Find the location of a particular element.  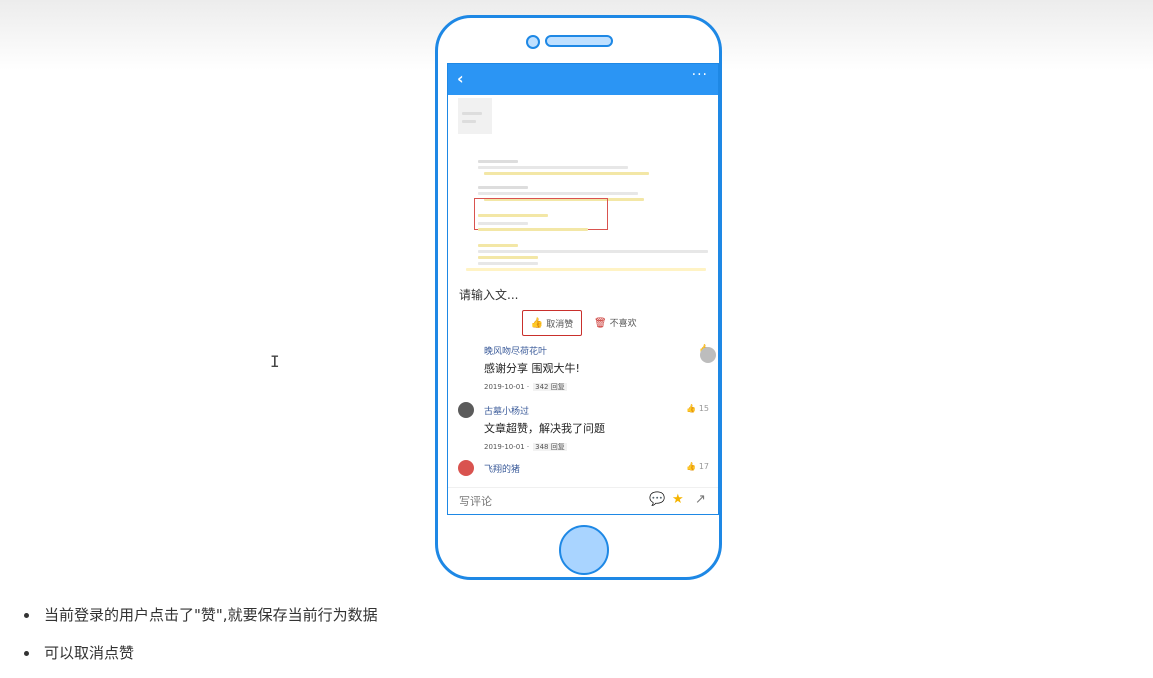

comment-username: 飞翔的猪 is located at coordinates (502, 468).